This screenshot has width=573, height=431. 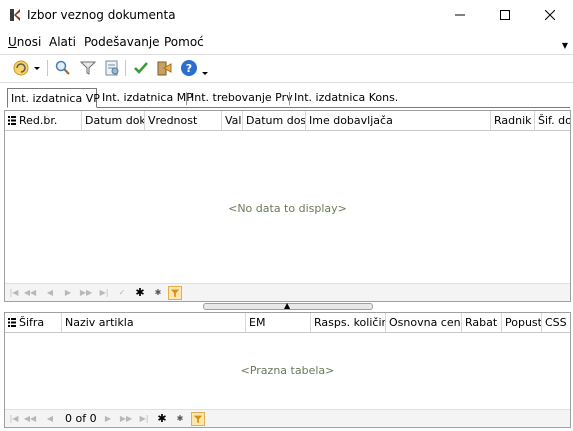 I want to click on column-header-radnik: Radnik, so click(x=513, y=120).